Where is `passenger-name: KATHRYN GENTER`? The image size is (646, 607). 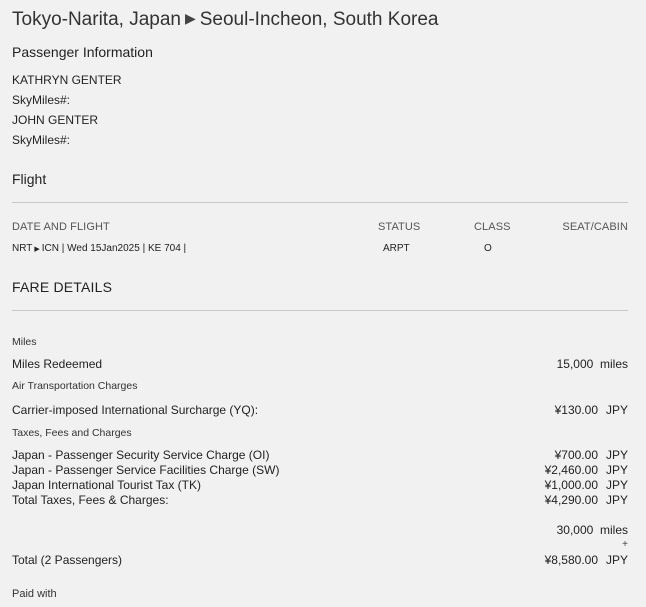
passenger-name: KATHRYN GENTER is located at coordinates (67, 80).